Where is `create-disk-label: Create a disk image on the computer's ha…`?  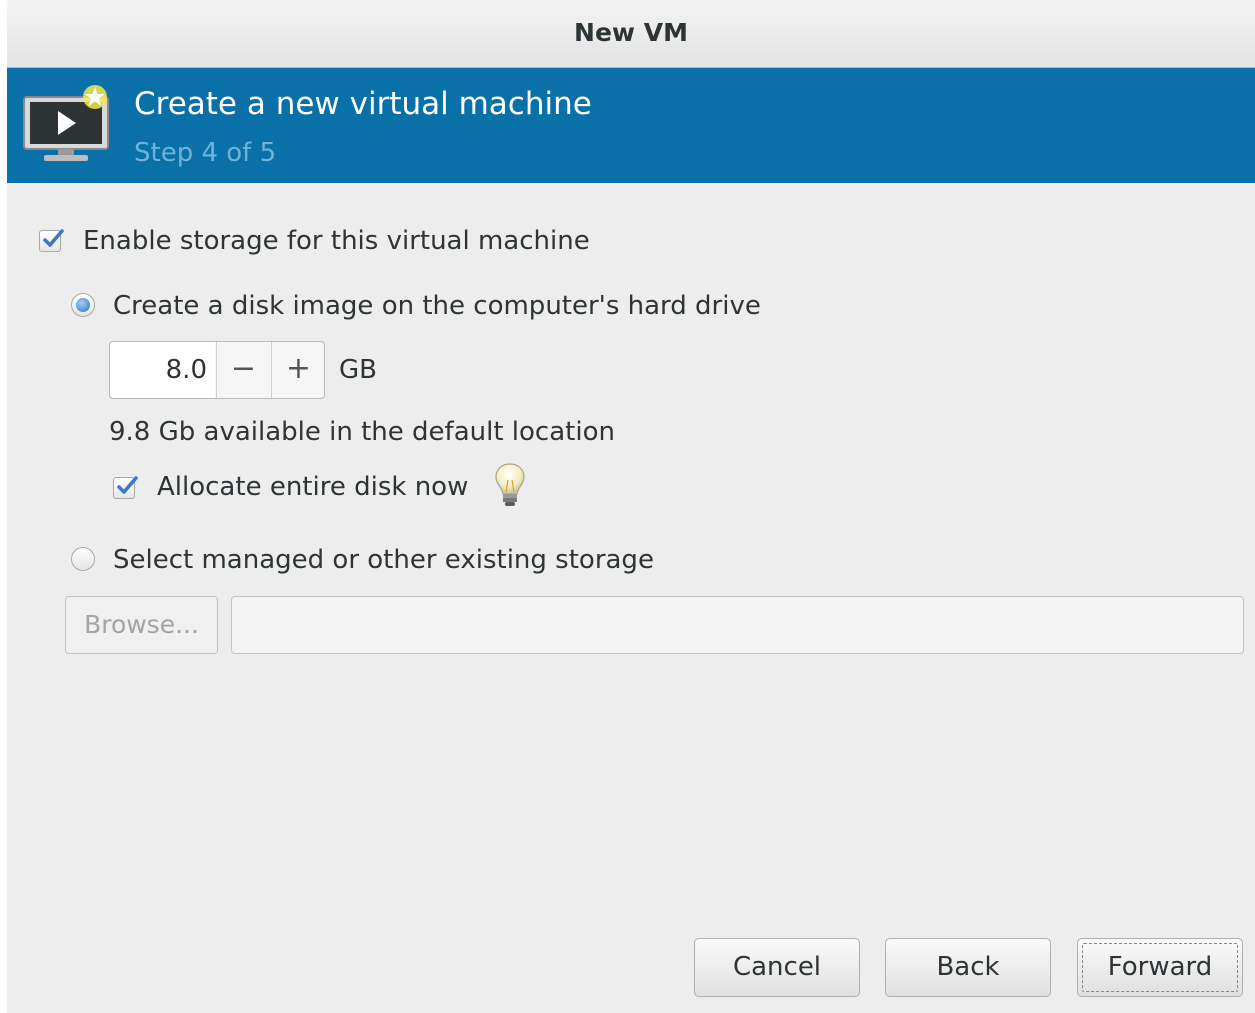 create-disk-label: Create a disk image on the computer's ha… is located at coordinates (437, 306).